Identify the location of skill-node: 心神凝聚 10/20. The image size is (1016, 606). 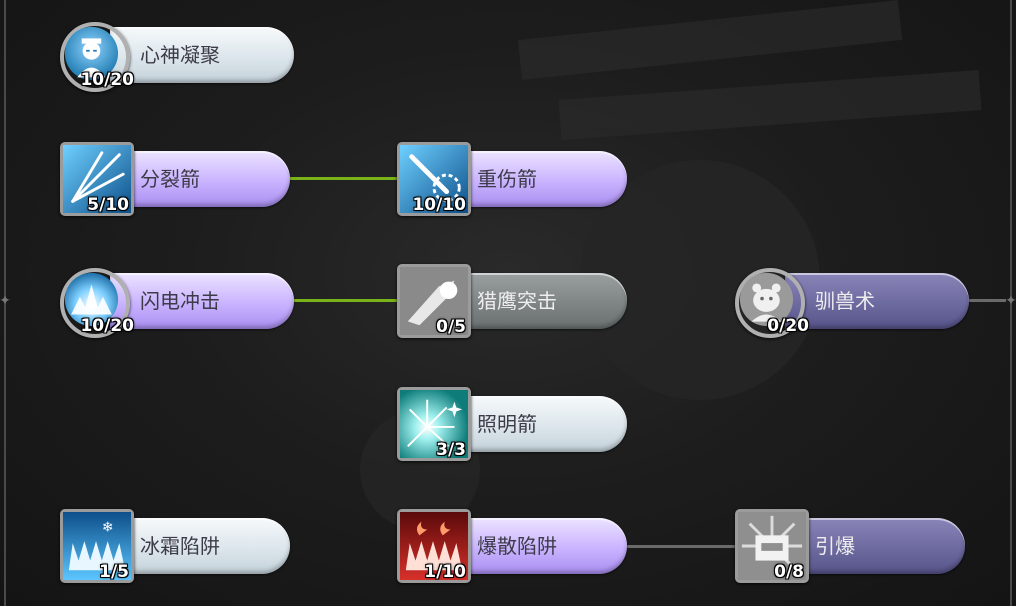
(177, 57).